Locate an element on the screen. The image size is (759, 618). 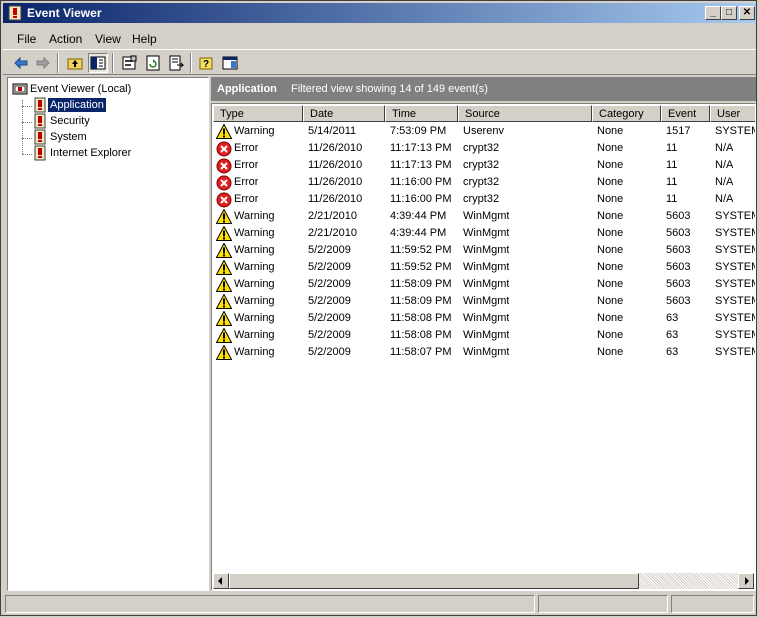
forward-button is located at coordinates (43, 63).